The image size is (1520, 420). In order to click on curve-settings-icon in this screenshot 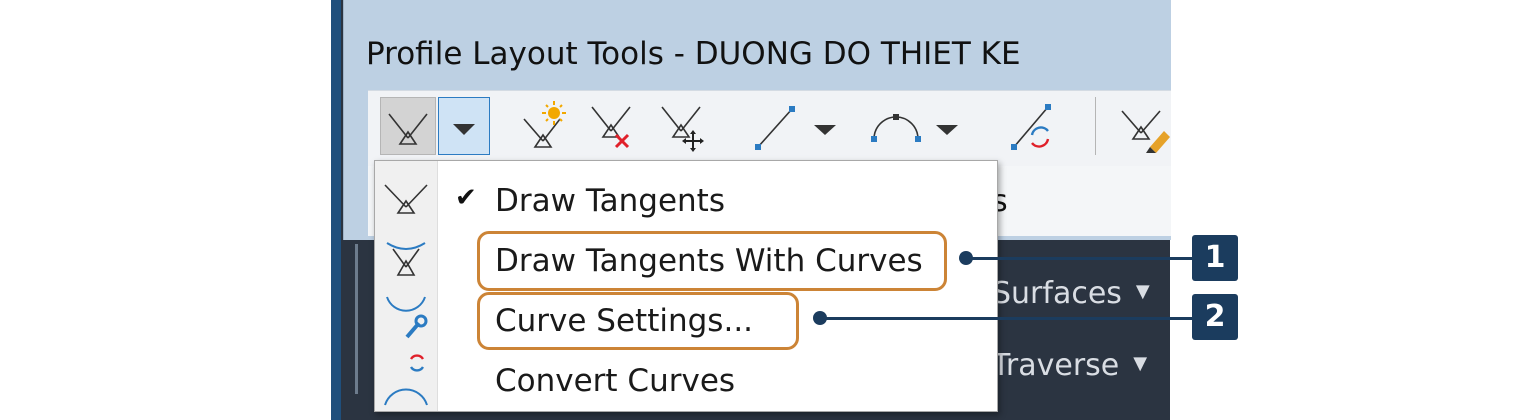, I will do `click(406, 316)`.